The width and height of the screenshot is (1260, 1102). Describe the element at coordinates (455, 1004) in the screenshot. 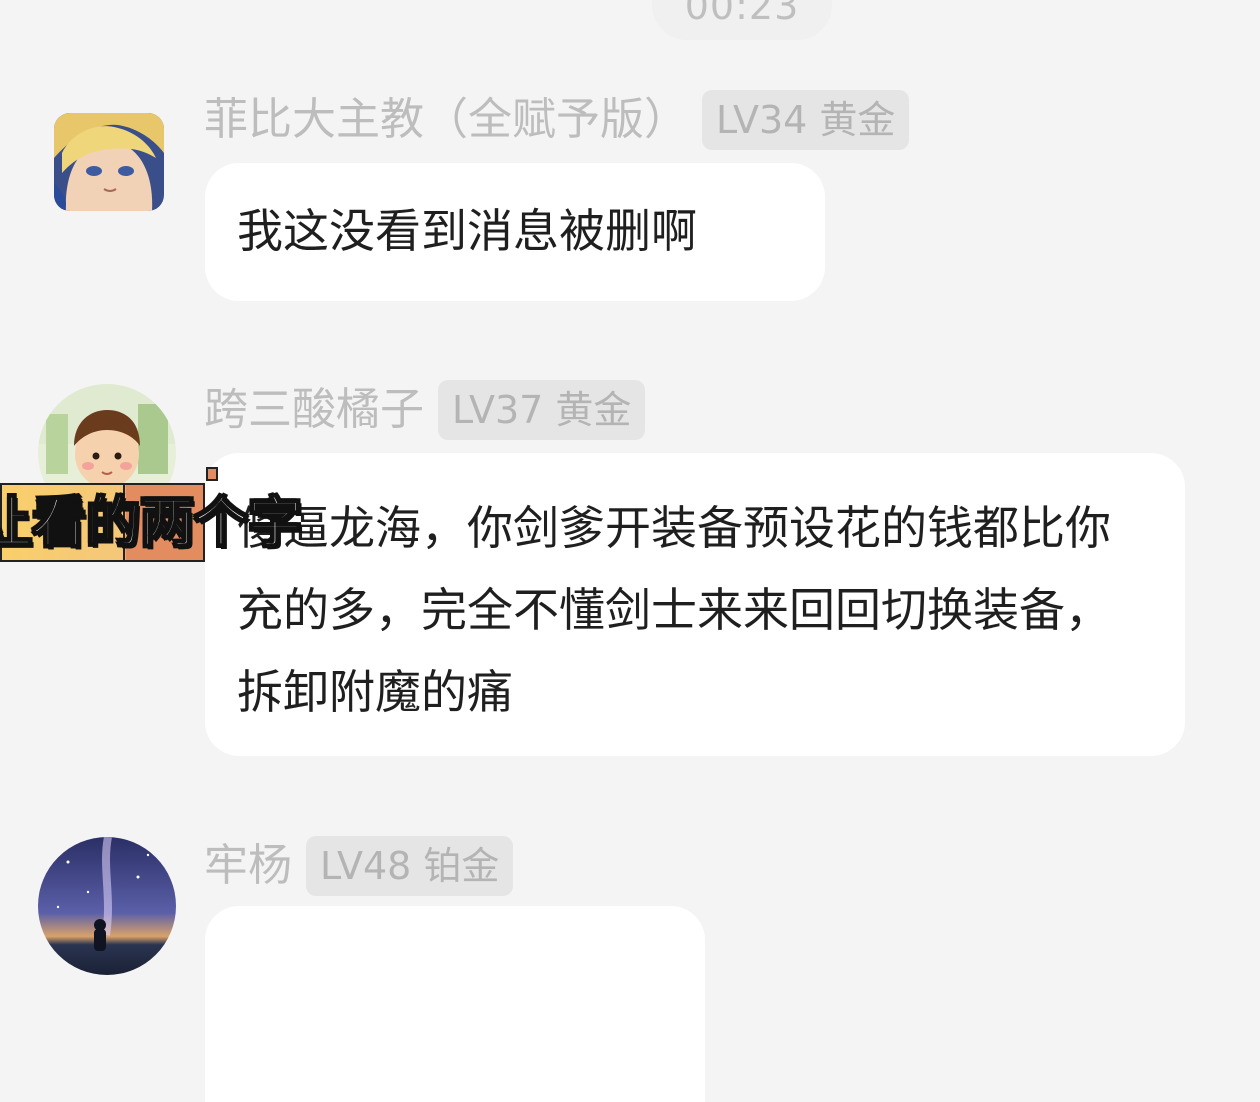

I see `message-bubble` at that location.